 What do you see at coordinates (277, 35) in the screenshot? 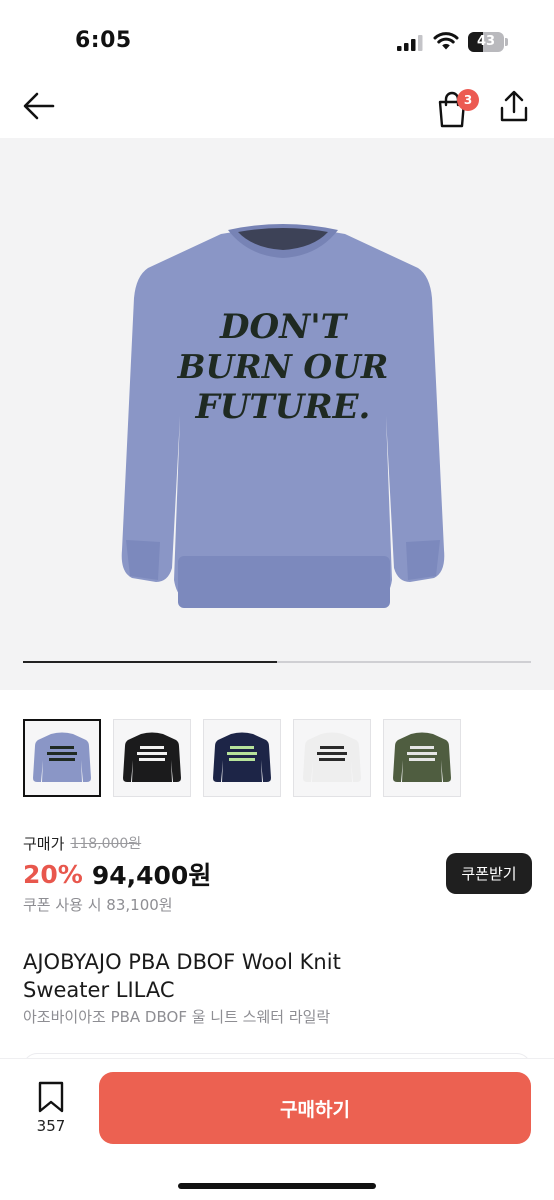
I see `status-bar: 6:05 43` at bounding box center [277, 35].